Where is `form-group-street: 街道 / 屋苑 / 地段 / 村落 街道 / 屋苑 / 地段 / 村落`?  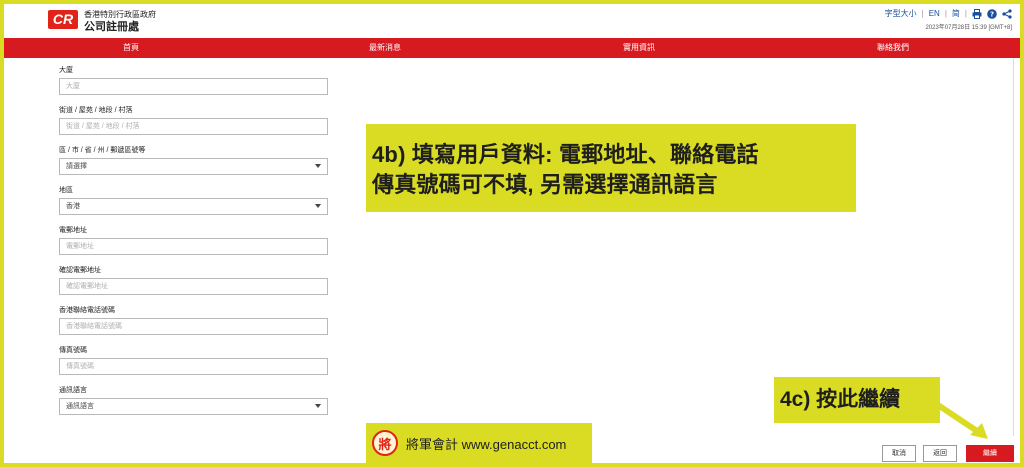 form-group-street: 街道 / 屋苑 / 地段 / 村落 街道 / 屋苑 / 地段 / 村落 is located at coordinates (194, 122).